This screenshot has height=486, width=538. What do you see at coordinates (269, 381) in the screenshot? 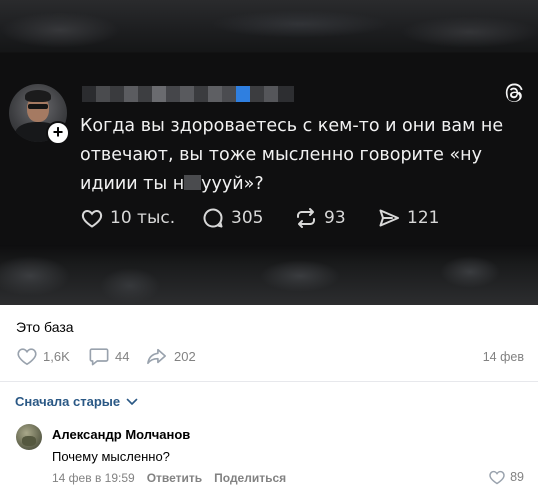
I see `divider` at bounding box center [269, 381].